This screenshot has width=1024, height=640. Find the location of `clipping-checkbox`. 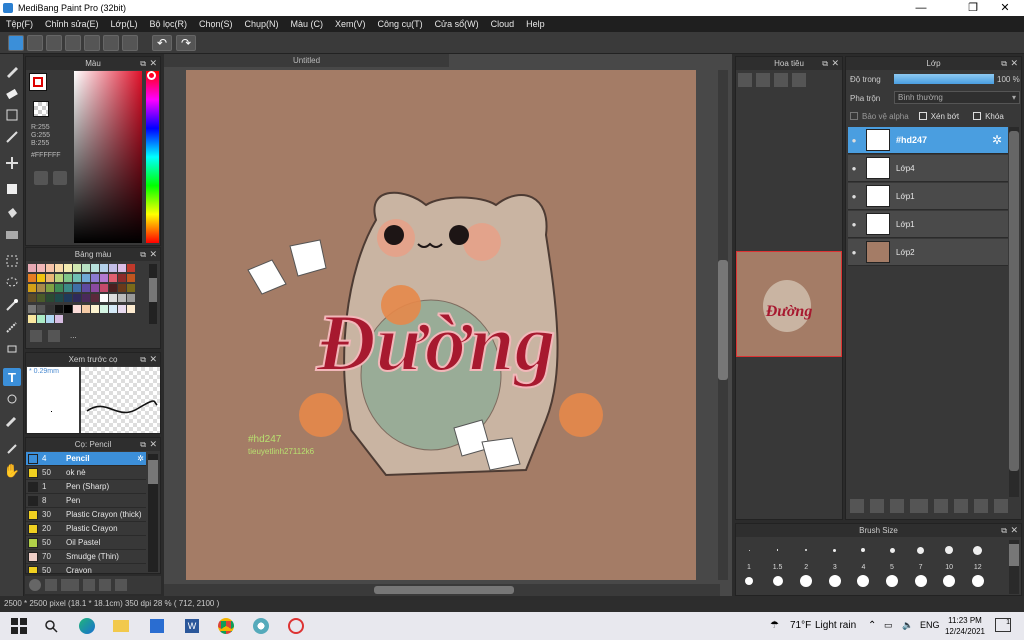

clipping-checkbox is located at coordinates (922, 116).